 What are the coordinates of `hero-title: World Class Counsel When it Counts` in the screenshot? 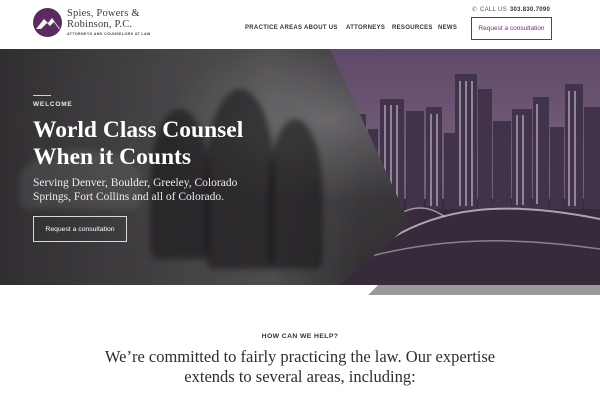 It's located at (150, 144).